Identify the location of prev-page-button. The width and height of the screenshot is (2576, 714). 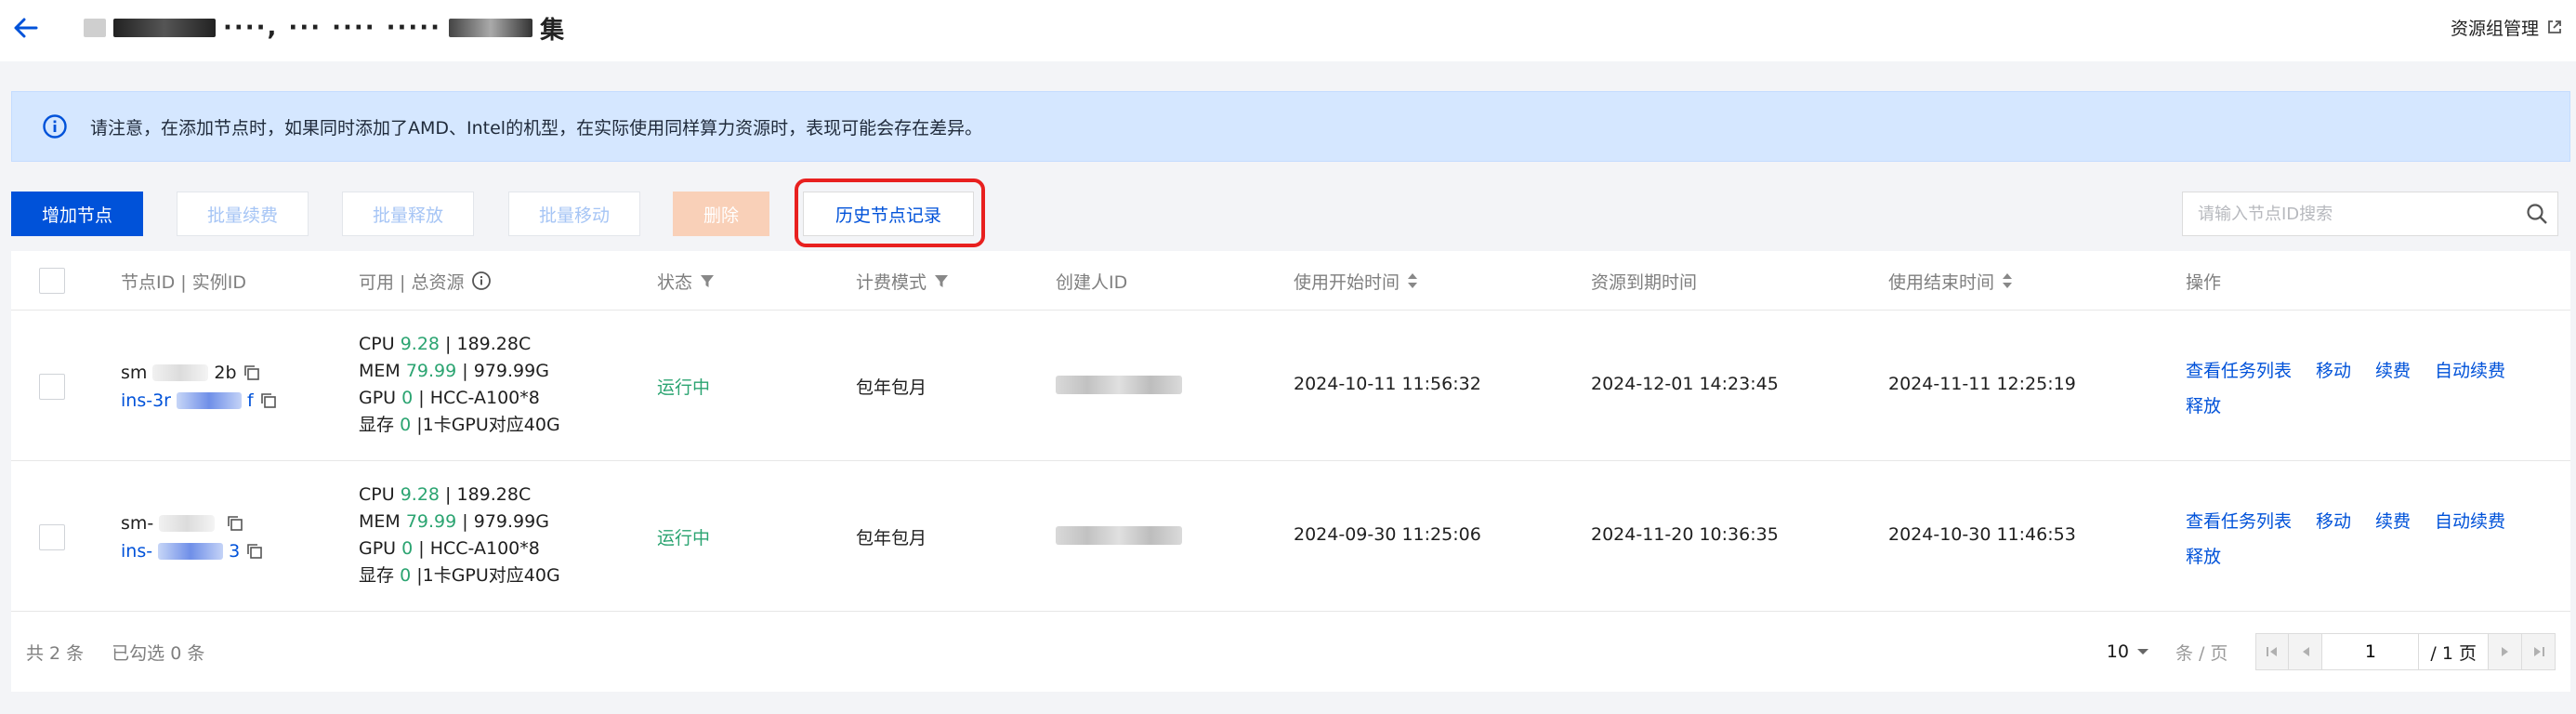
(2306, 651).